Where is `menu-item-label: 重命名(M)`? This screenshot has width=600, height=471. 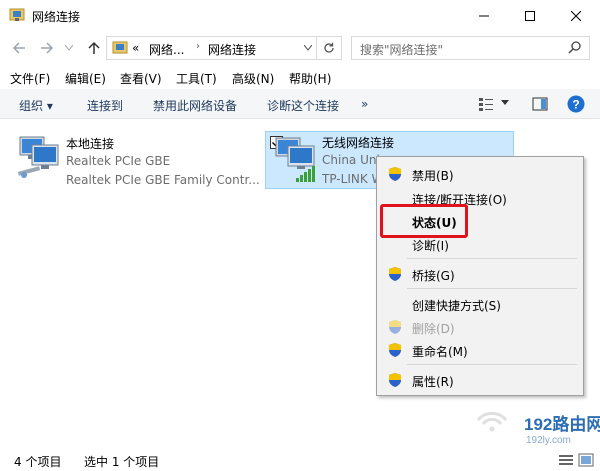
menu-item-label: 重命名(M) is located at coordinates (440, 352).